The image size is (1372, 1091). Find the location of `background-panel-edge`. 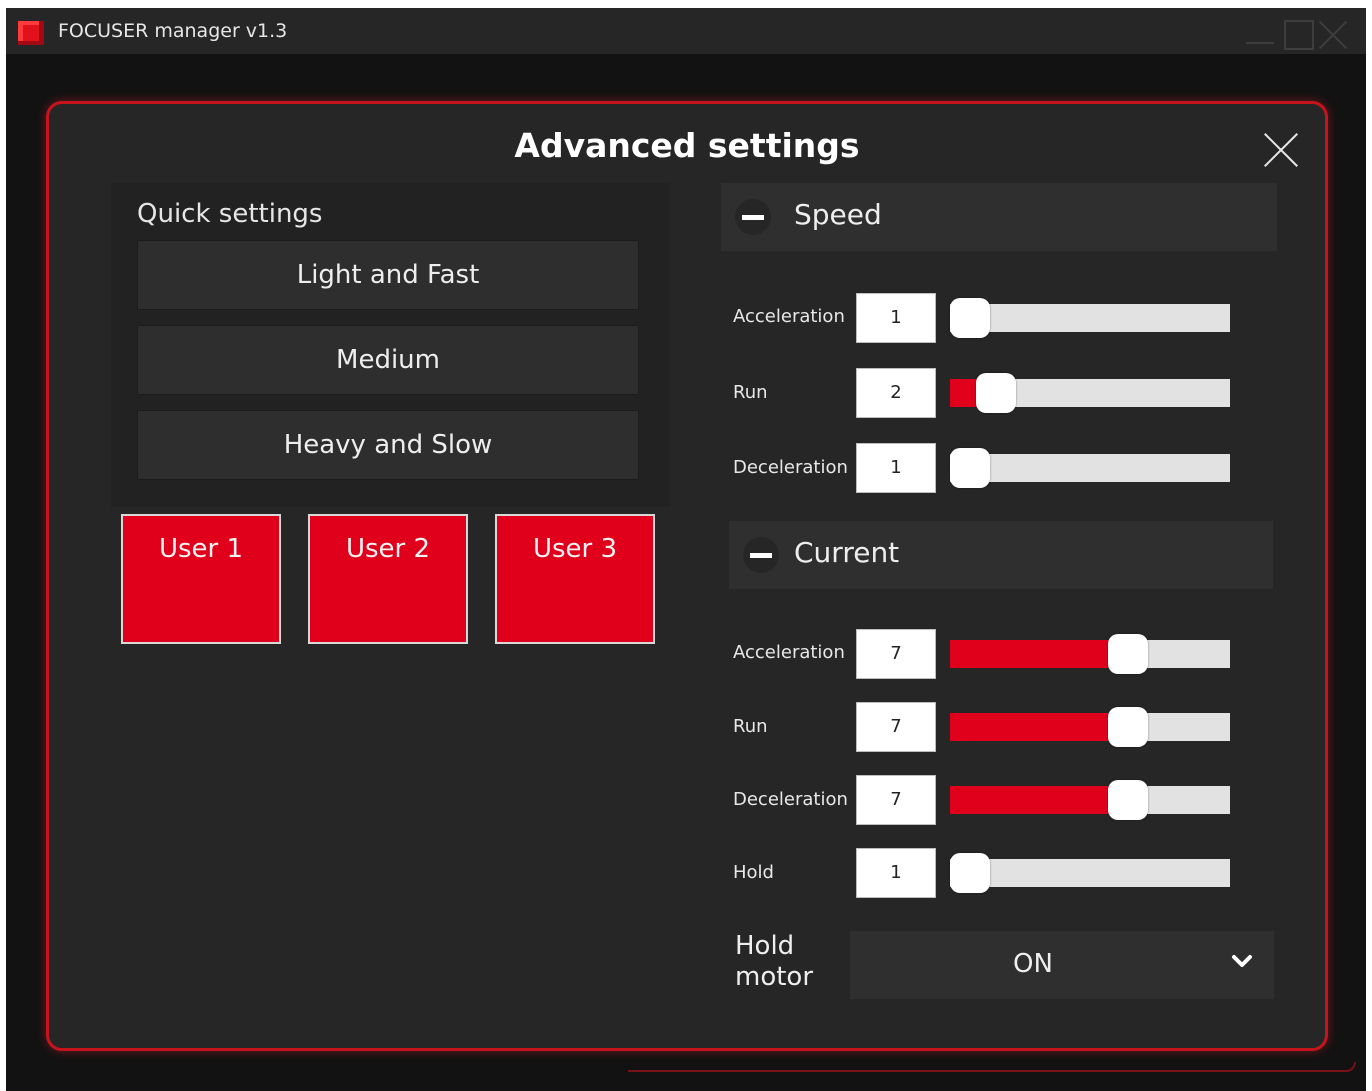

background-panel-edge is located at coordinates (992, 1067).